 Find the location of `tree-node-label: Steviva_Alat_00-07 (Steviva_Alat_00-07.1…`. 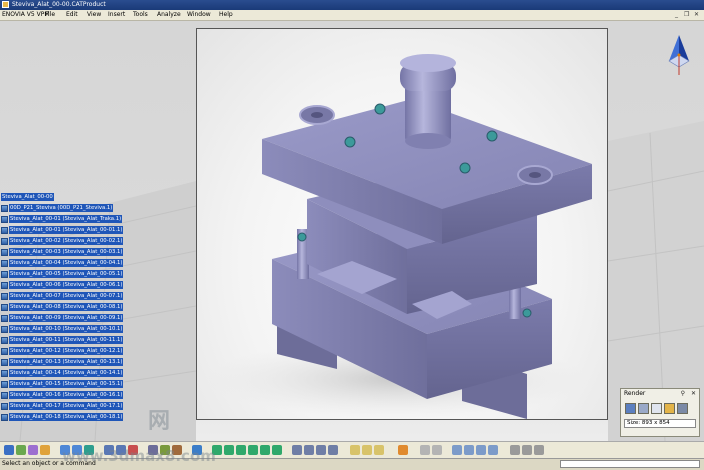

tree-node-label: Steviva_Alat_00-07 (Steviva_Alat_00-07.1… is located at coordinates (66, 296).